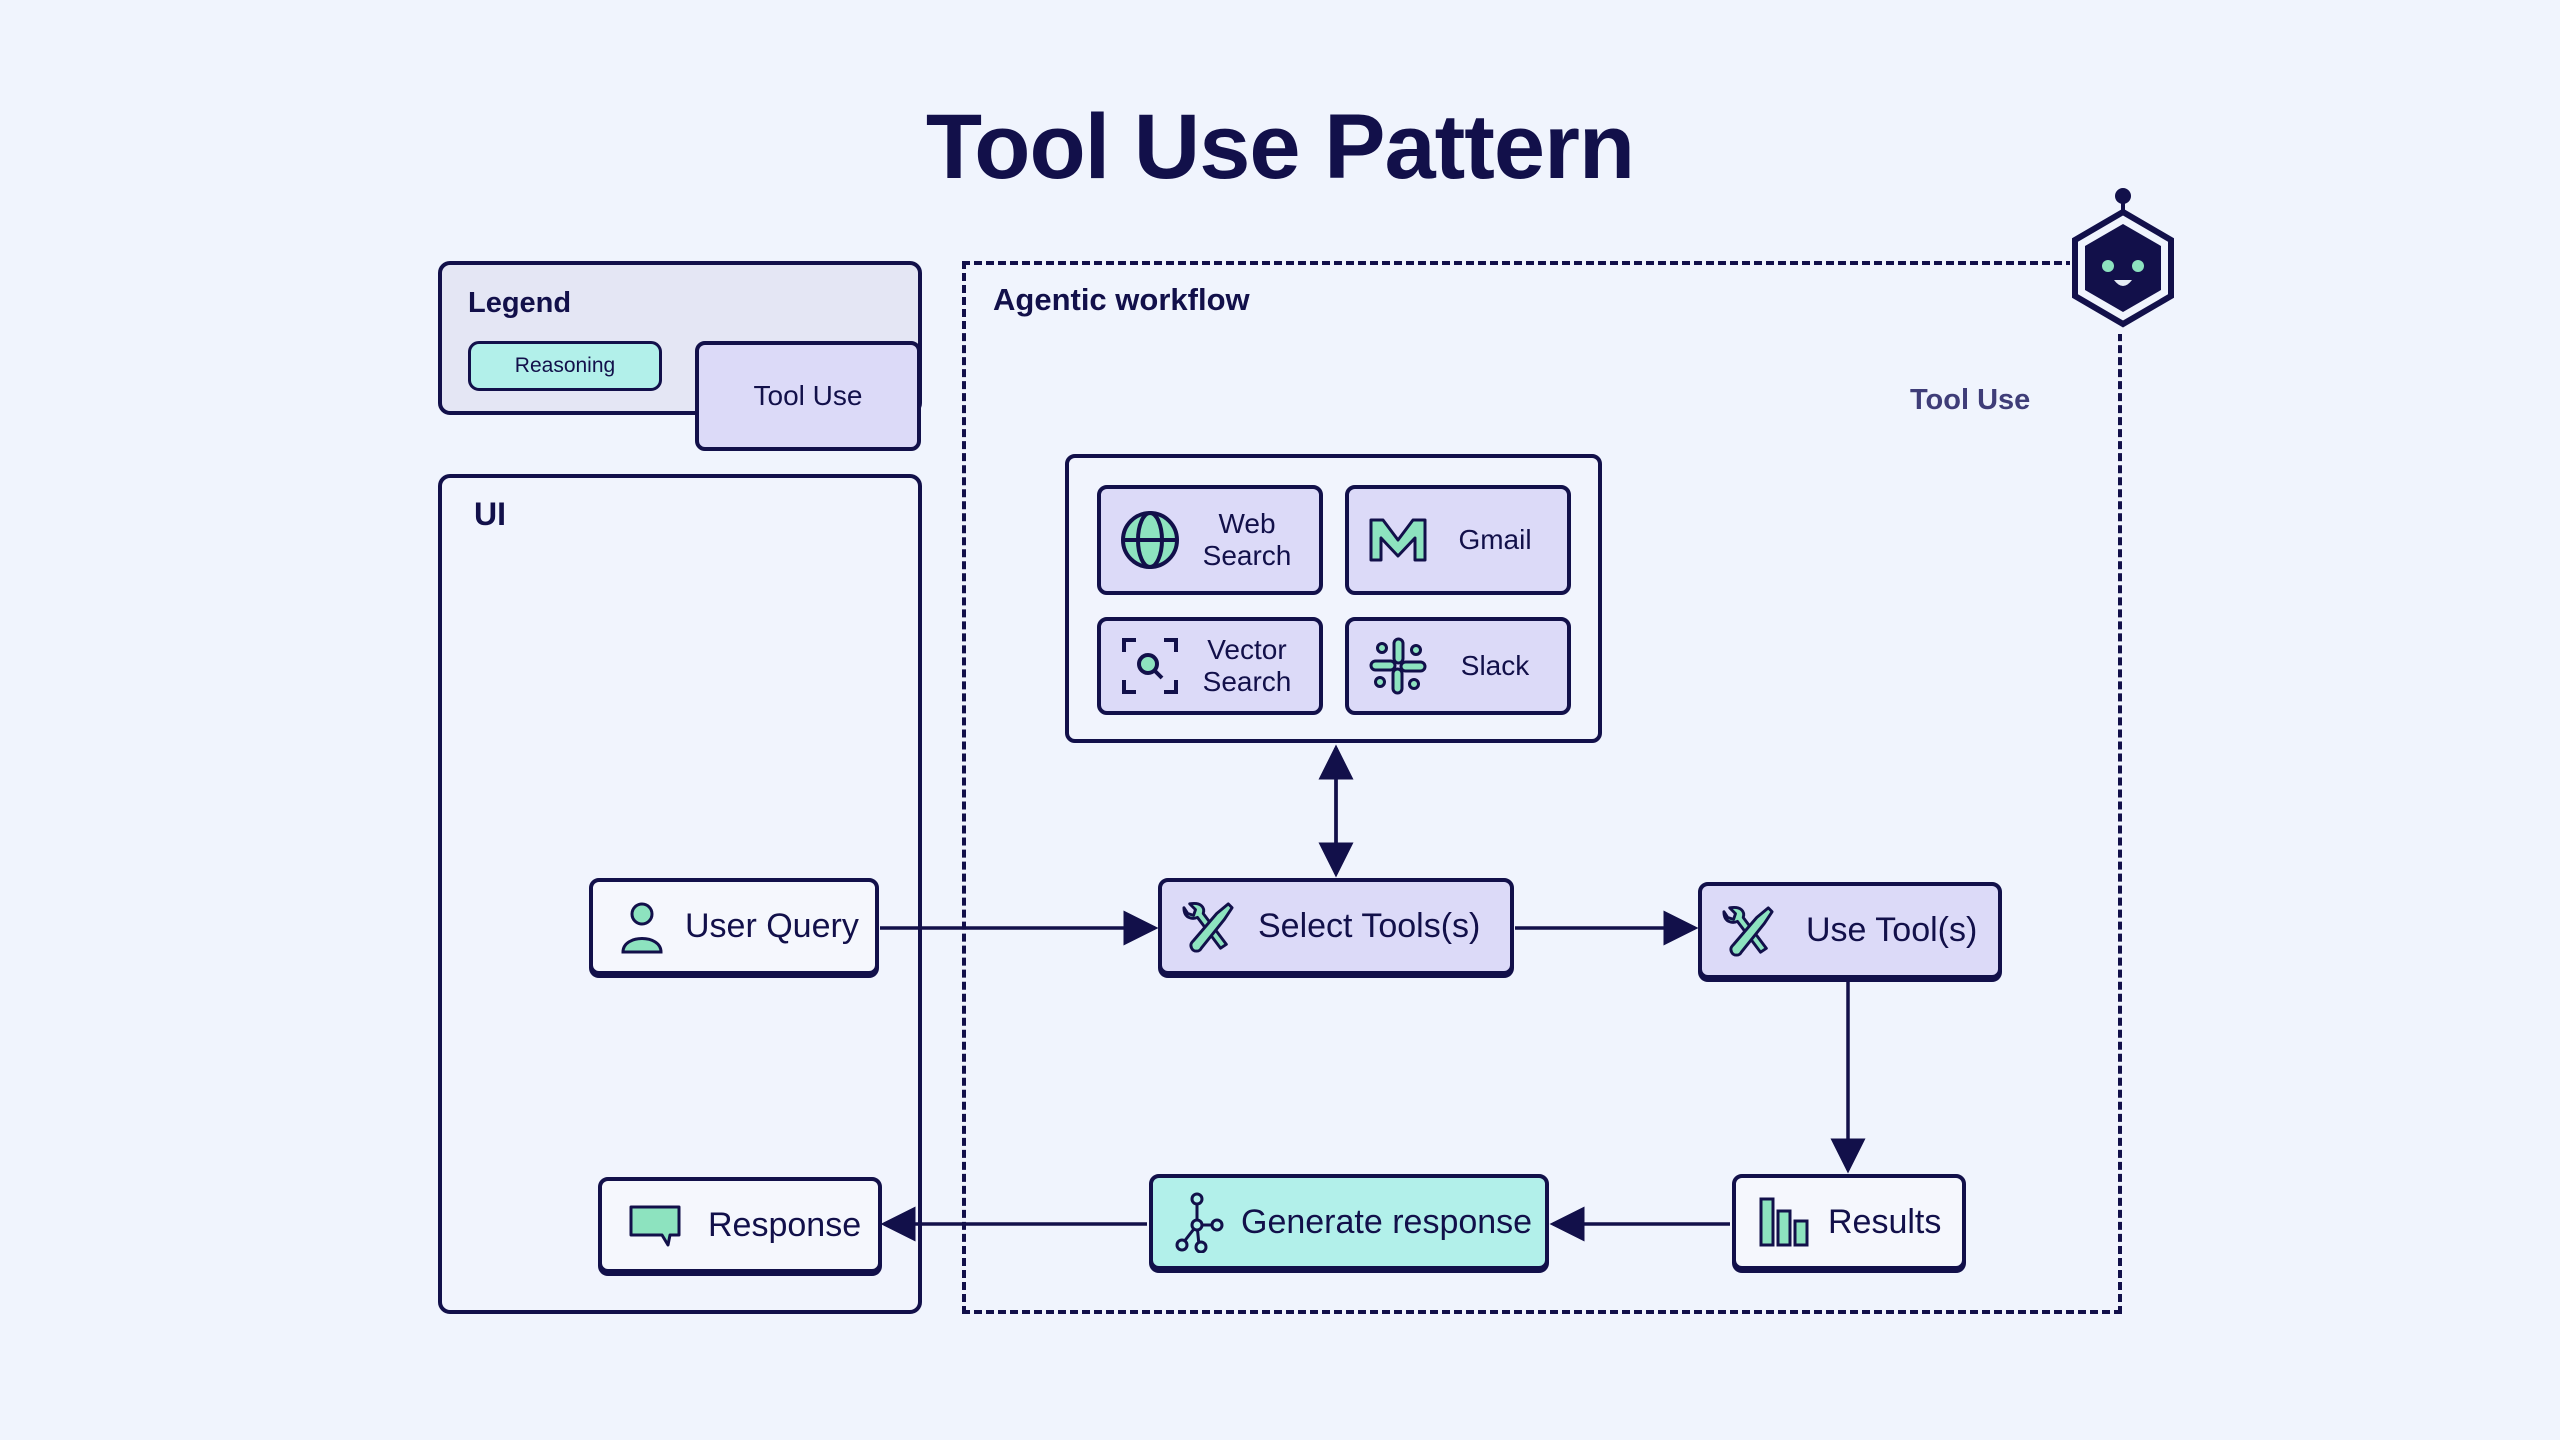 This screenshot has height=1440, width=2560. I want to click on tool-vector-search: Vector Search, so click(1210, 666).